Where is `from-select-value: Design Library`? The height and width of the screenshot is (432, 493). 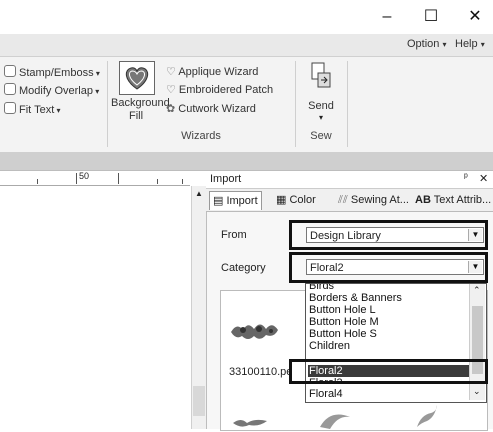 from-select-value: Design Library is located at coordinates (345, 236).